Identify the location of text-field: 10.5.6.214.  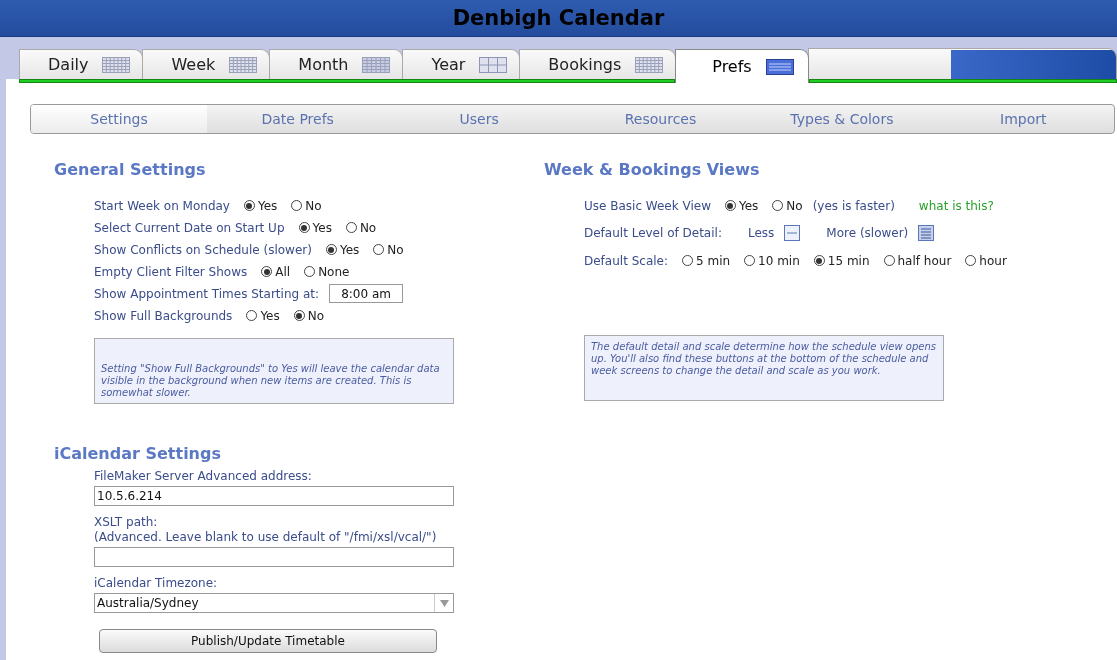
(274, 496).